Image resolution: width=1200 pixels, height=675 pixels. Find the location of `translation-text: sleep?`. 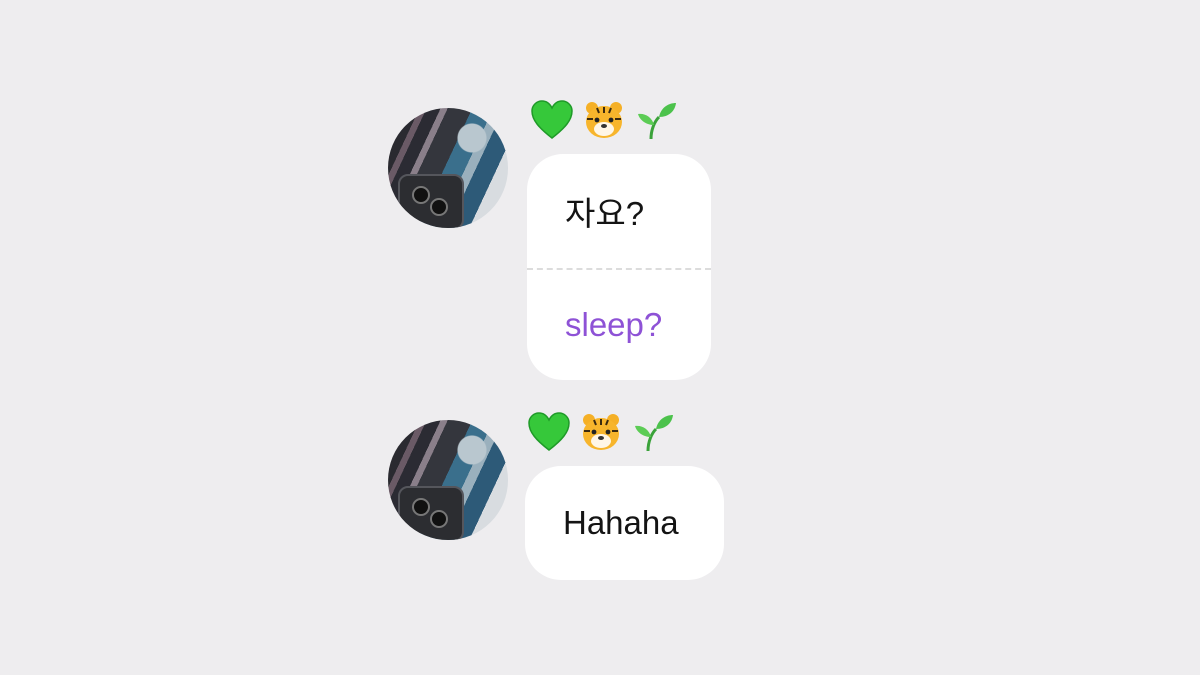

translation-text: sleep? is located at coordinates (614, 324).